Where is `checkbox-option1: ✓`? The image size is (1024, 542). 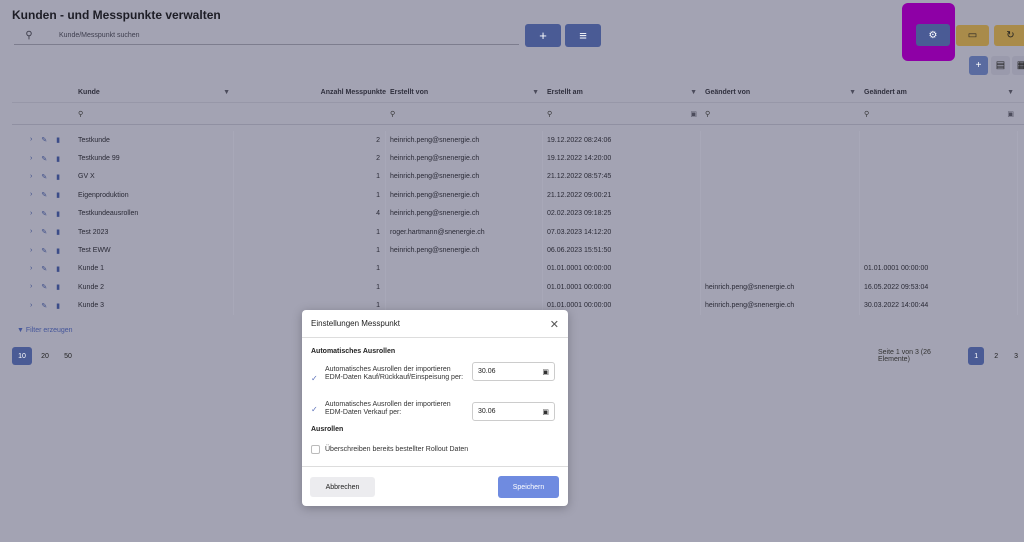 checkbox-option1: ✓ is located at coordinates (314, 378).